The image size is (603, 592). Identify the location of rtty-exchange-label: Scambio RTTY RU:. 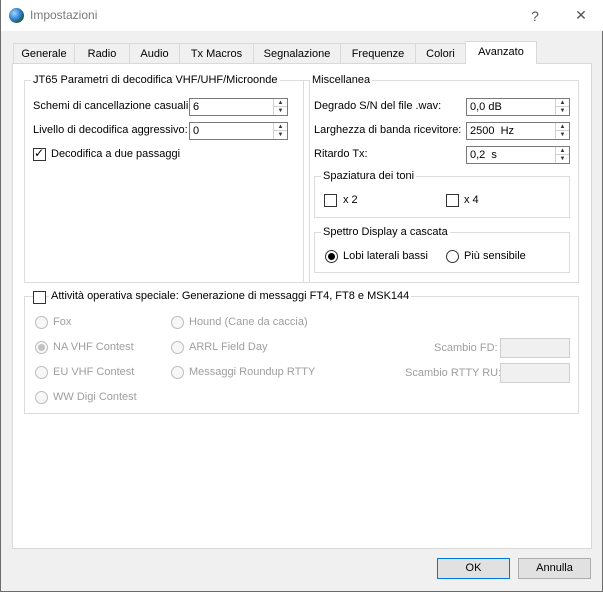
(453, 373).